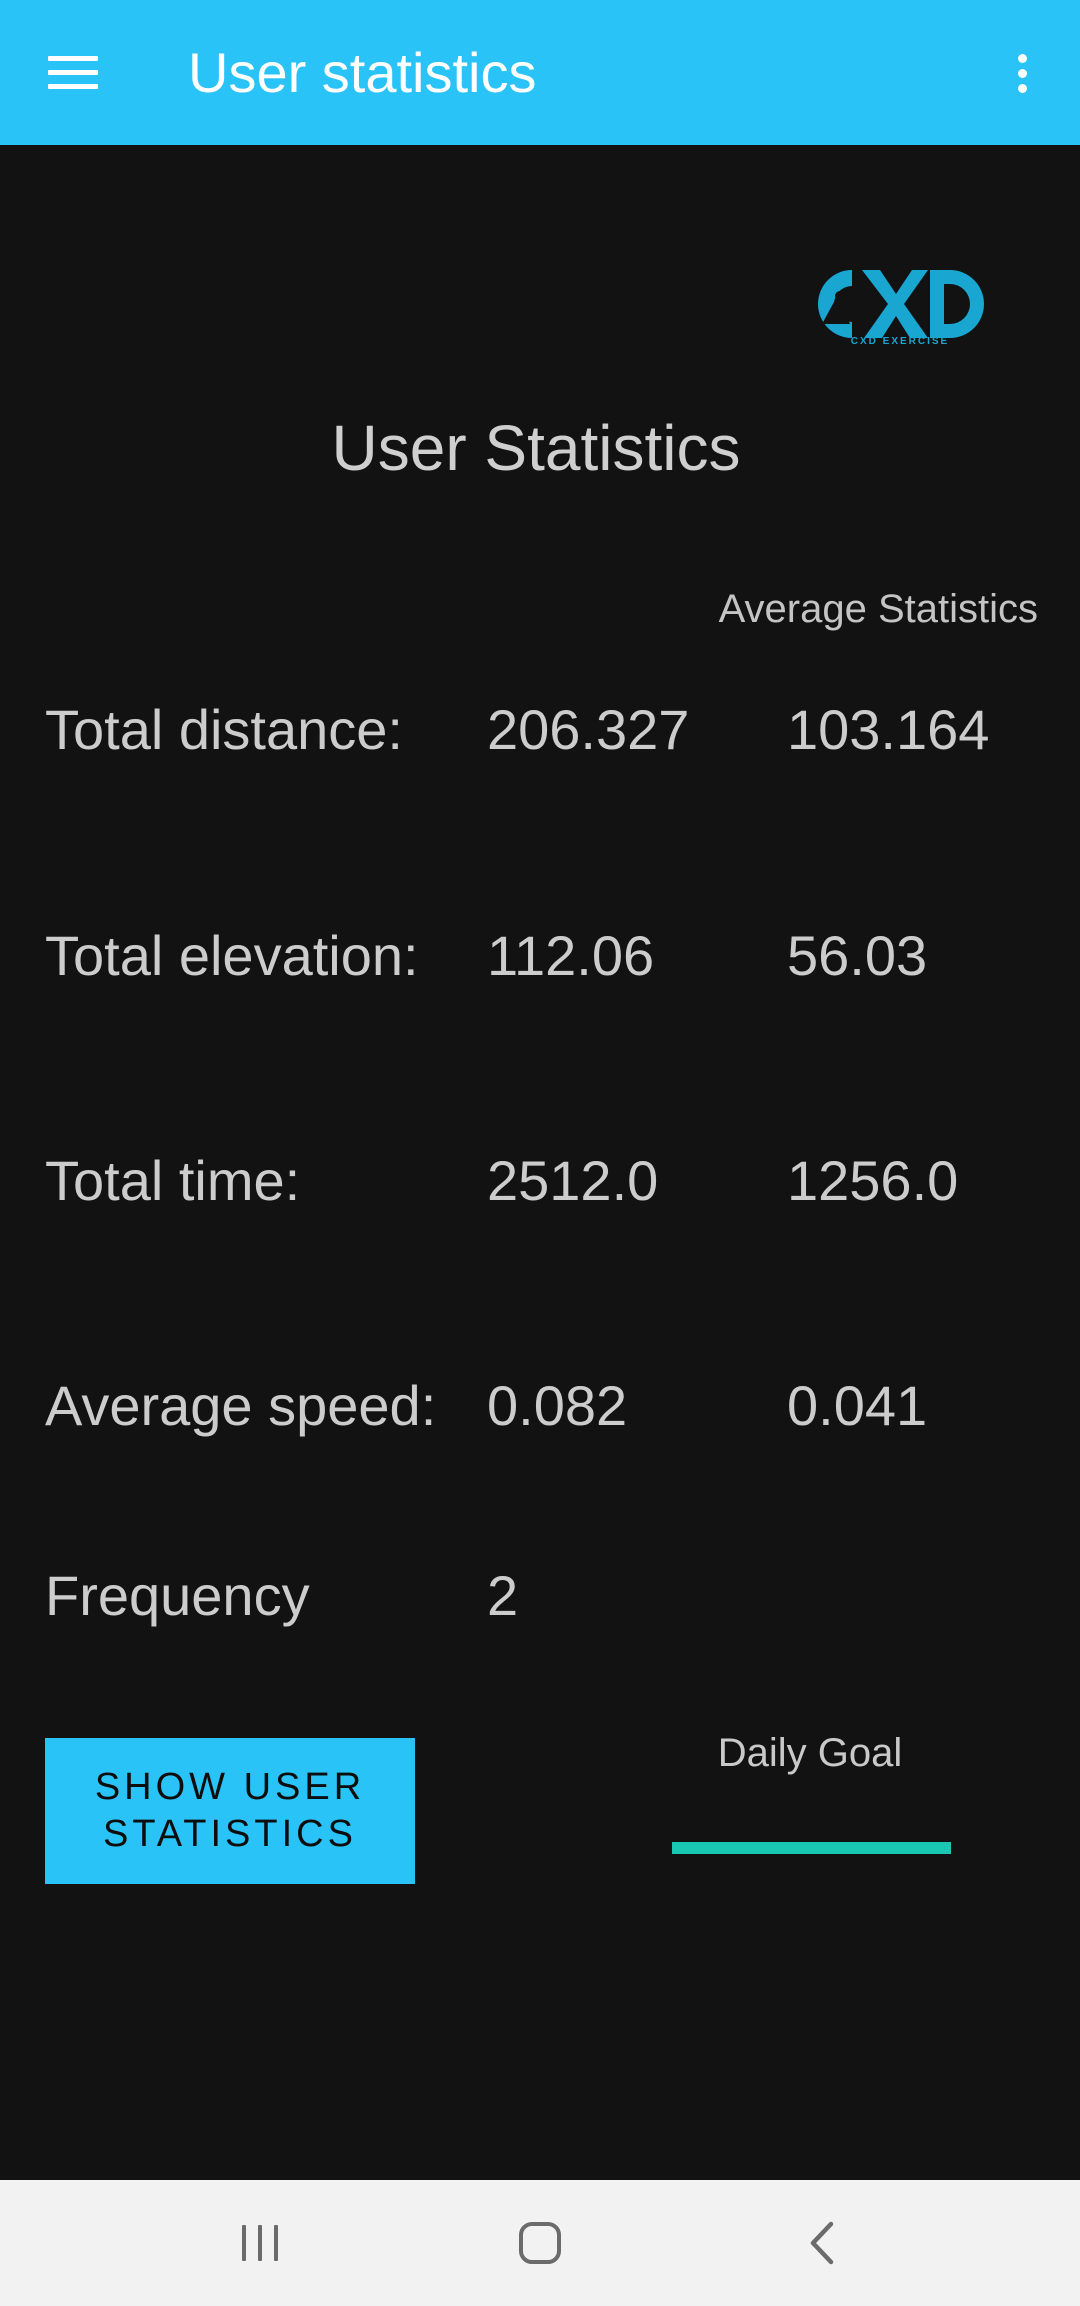 The width and height of the screenshot is (1080, 2306). What do you see at coordinates (230, 1811) in the screenshot?
I see `show-user-statistics-button: SHOW USER STATISTICS` at bounding box center [230, 1811].